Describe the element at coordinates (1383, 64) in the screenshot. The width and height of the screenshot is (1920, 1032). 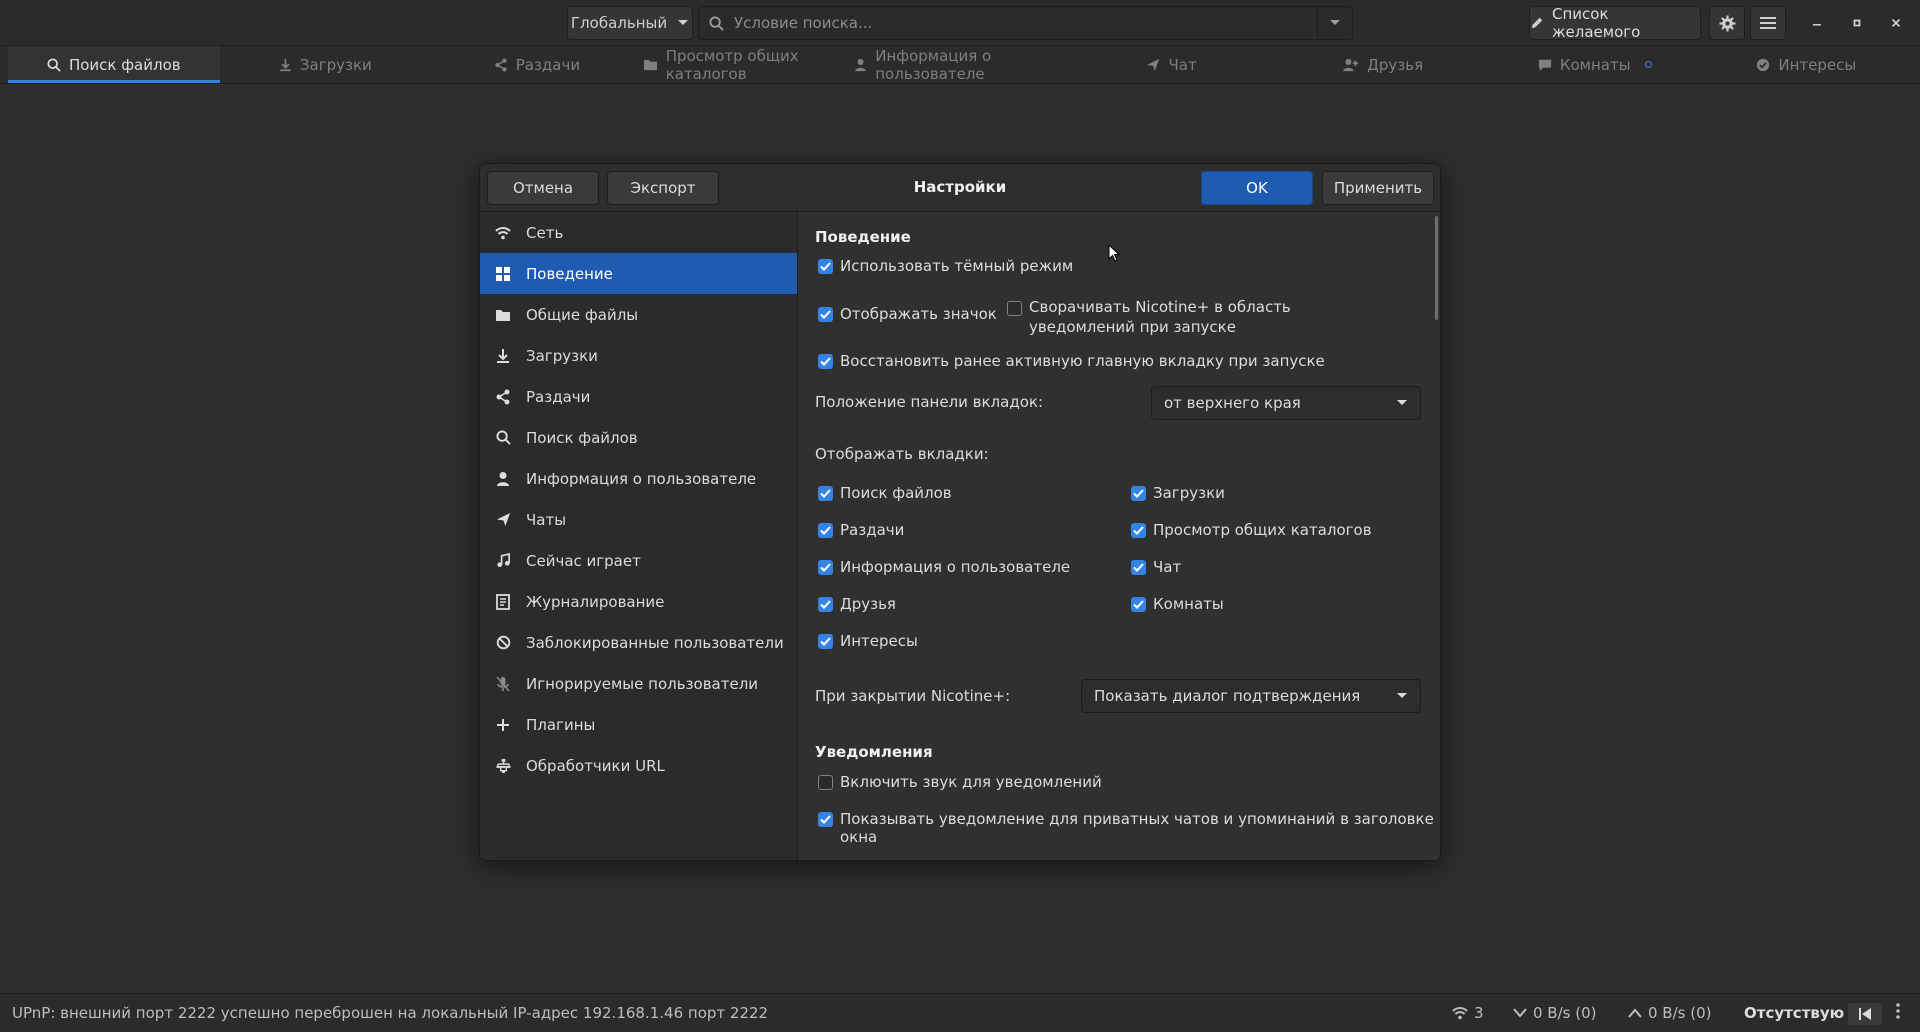
I see `tab-buddies: Друзья` at that location.